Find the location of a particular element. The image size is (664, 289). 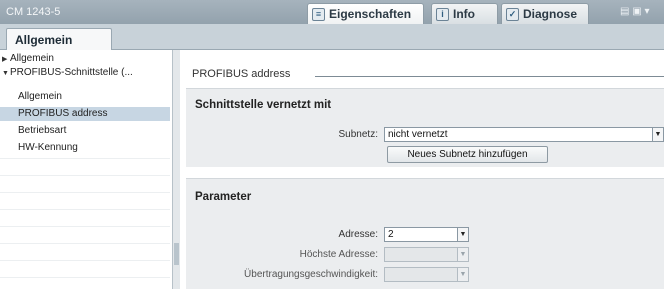

window-title: CM 1243-5 is located at coordinates (33, 12).